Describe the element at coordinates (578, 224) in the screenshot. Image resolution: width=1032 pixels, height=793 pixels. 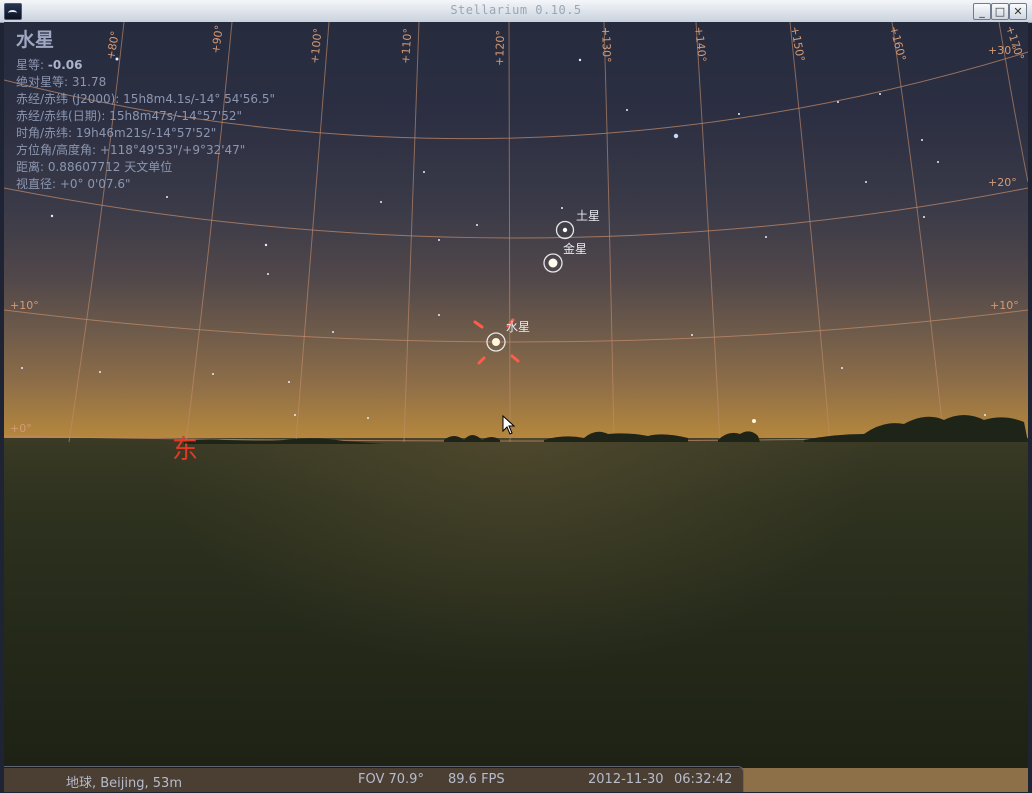
I see `saturn-marker: 土星` at that location.